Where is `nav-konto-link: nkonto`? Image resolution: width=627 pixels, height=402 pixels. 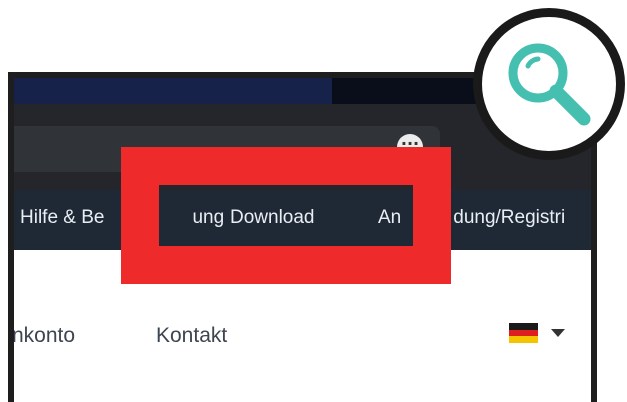
nav-konto-link: nkonto is located at coordinates (44, 336).